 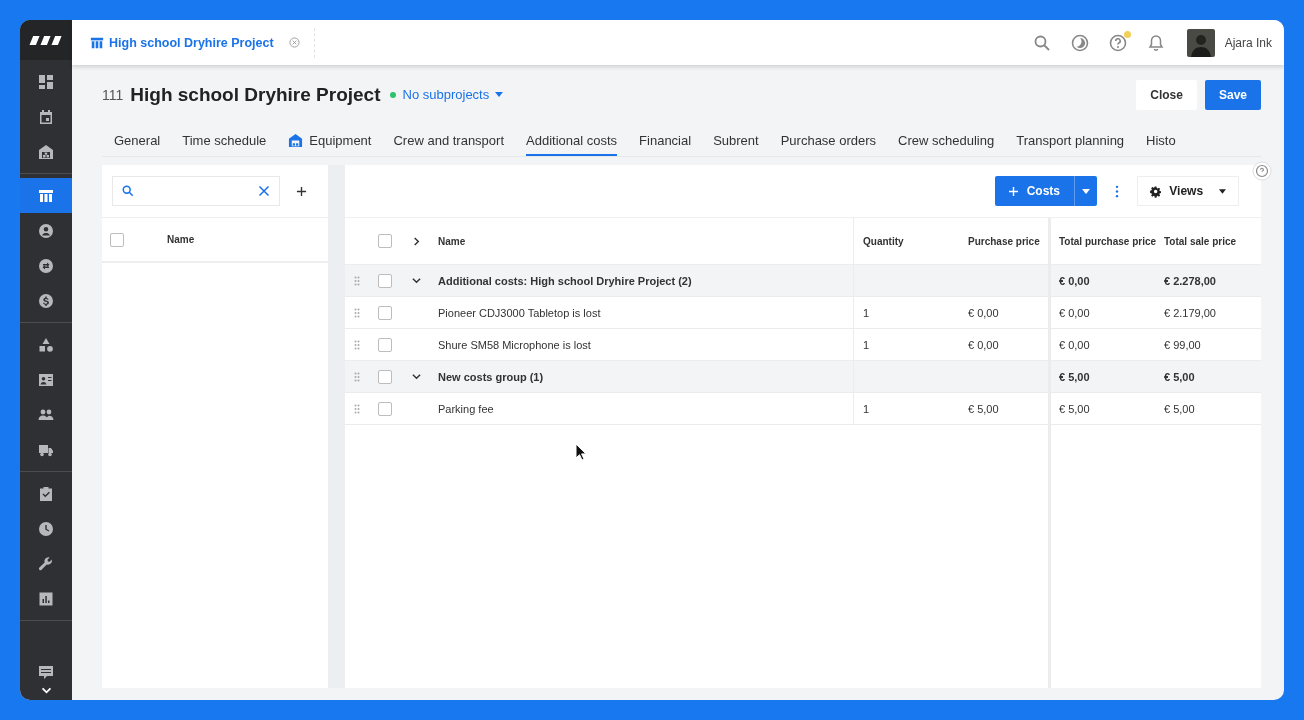 I want to click on warehouse-icon, so click(x=46, y=151).